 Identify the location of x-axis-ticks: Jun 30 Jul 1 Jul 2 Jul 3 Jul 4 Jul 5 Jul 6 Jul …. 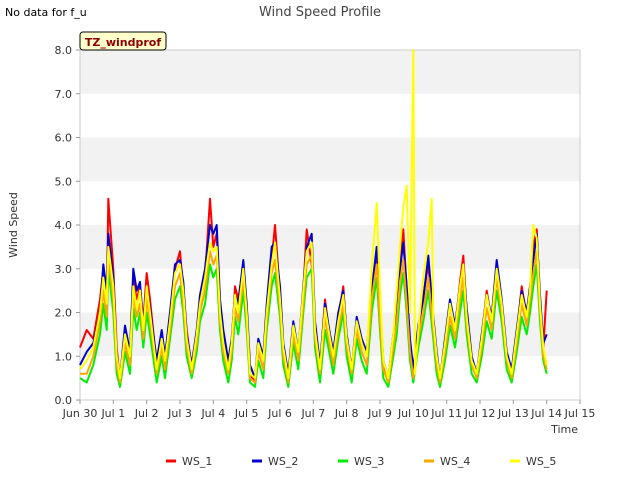
(329, 410).